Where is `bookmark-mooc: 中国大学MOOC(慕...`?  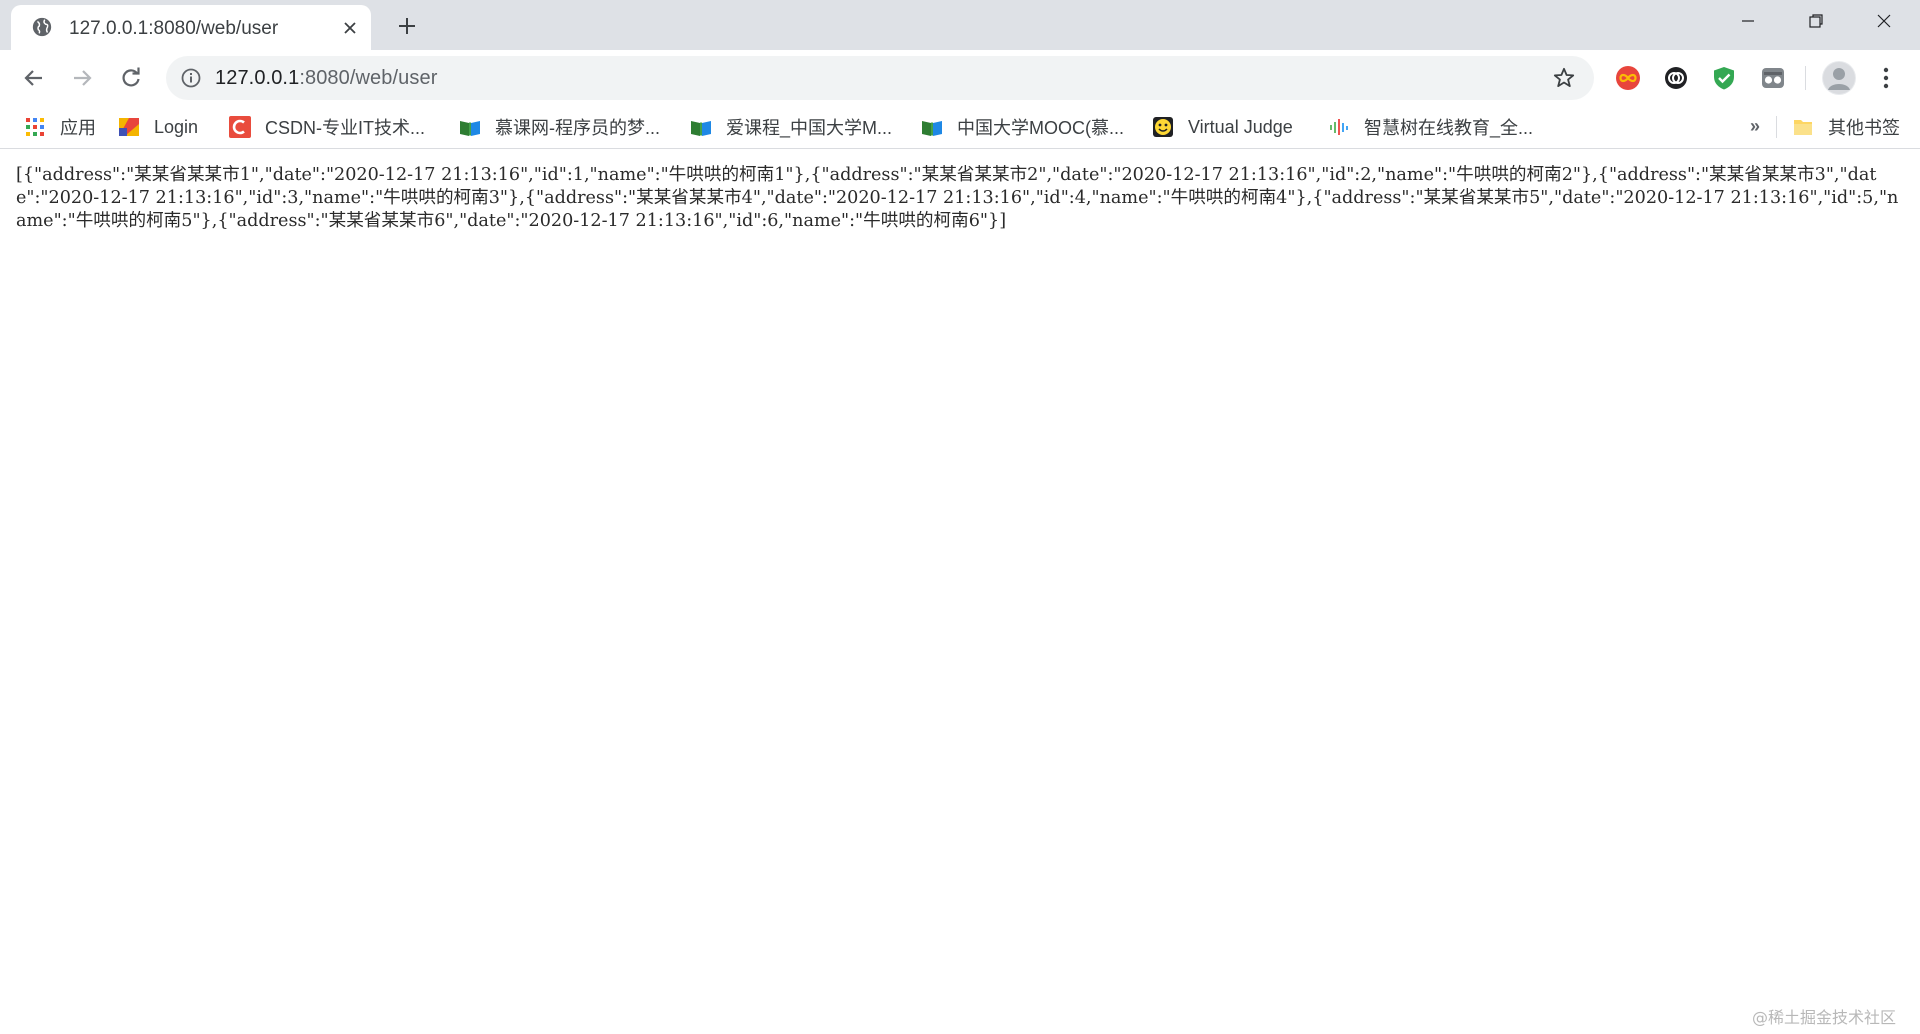 bookmark-mooc: 中国大学MOOC(慕... is located at coordinates (1022, 127).